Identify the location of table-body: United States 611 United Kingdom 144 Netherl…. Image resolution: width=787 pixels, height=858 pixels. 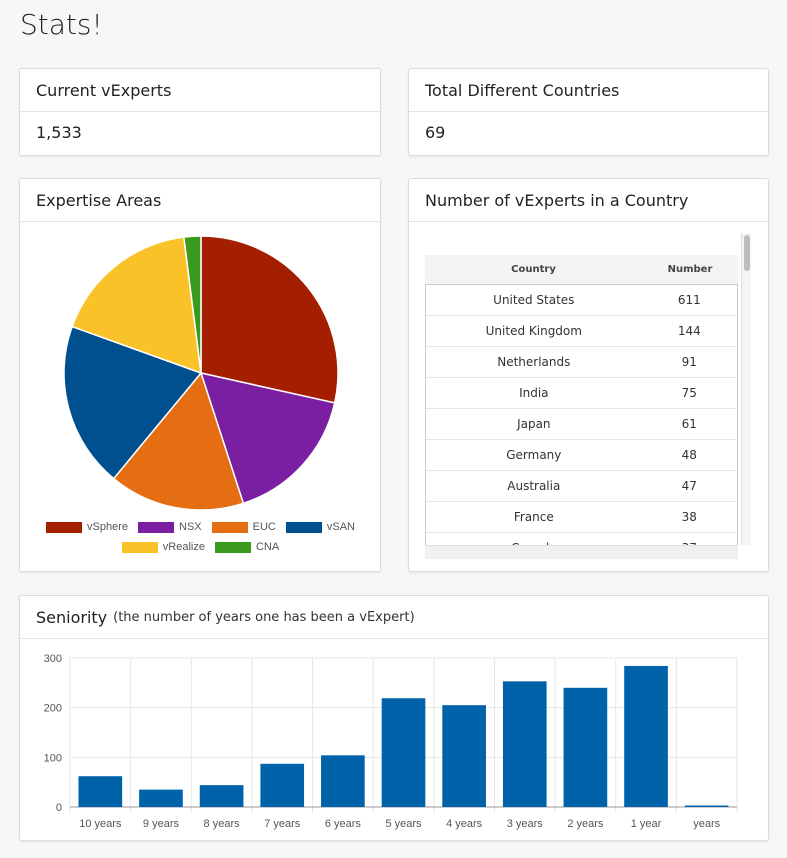
(581, 422).